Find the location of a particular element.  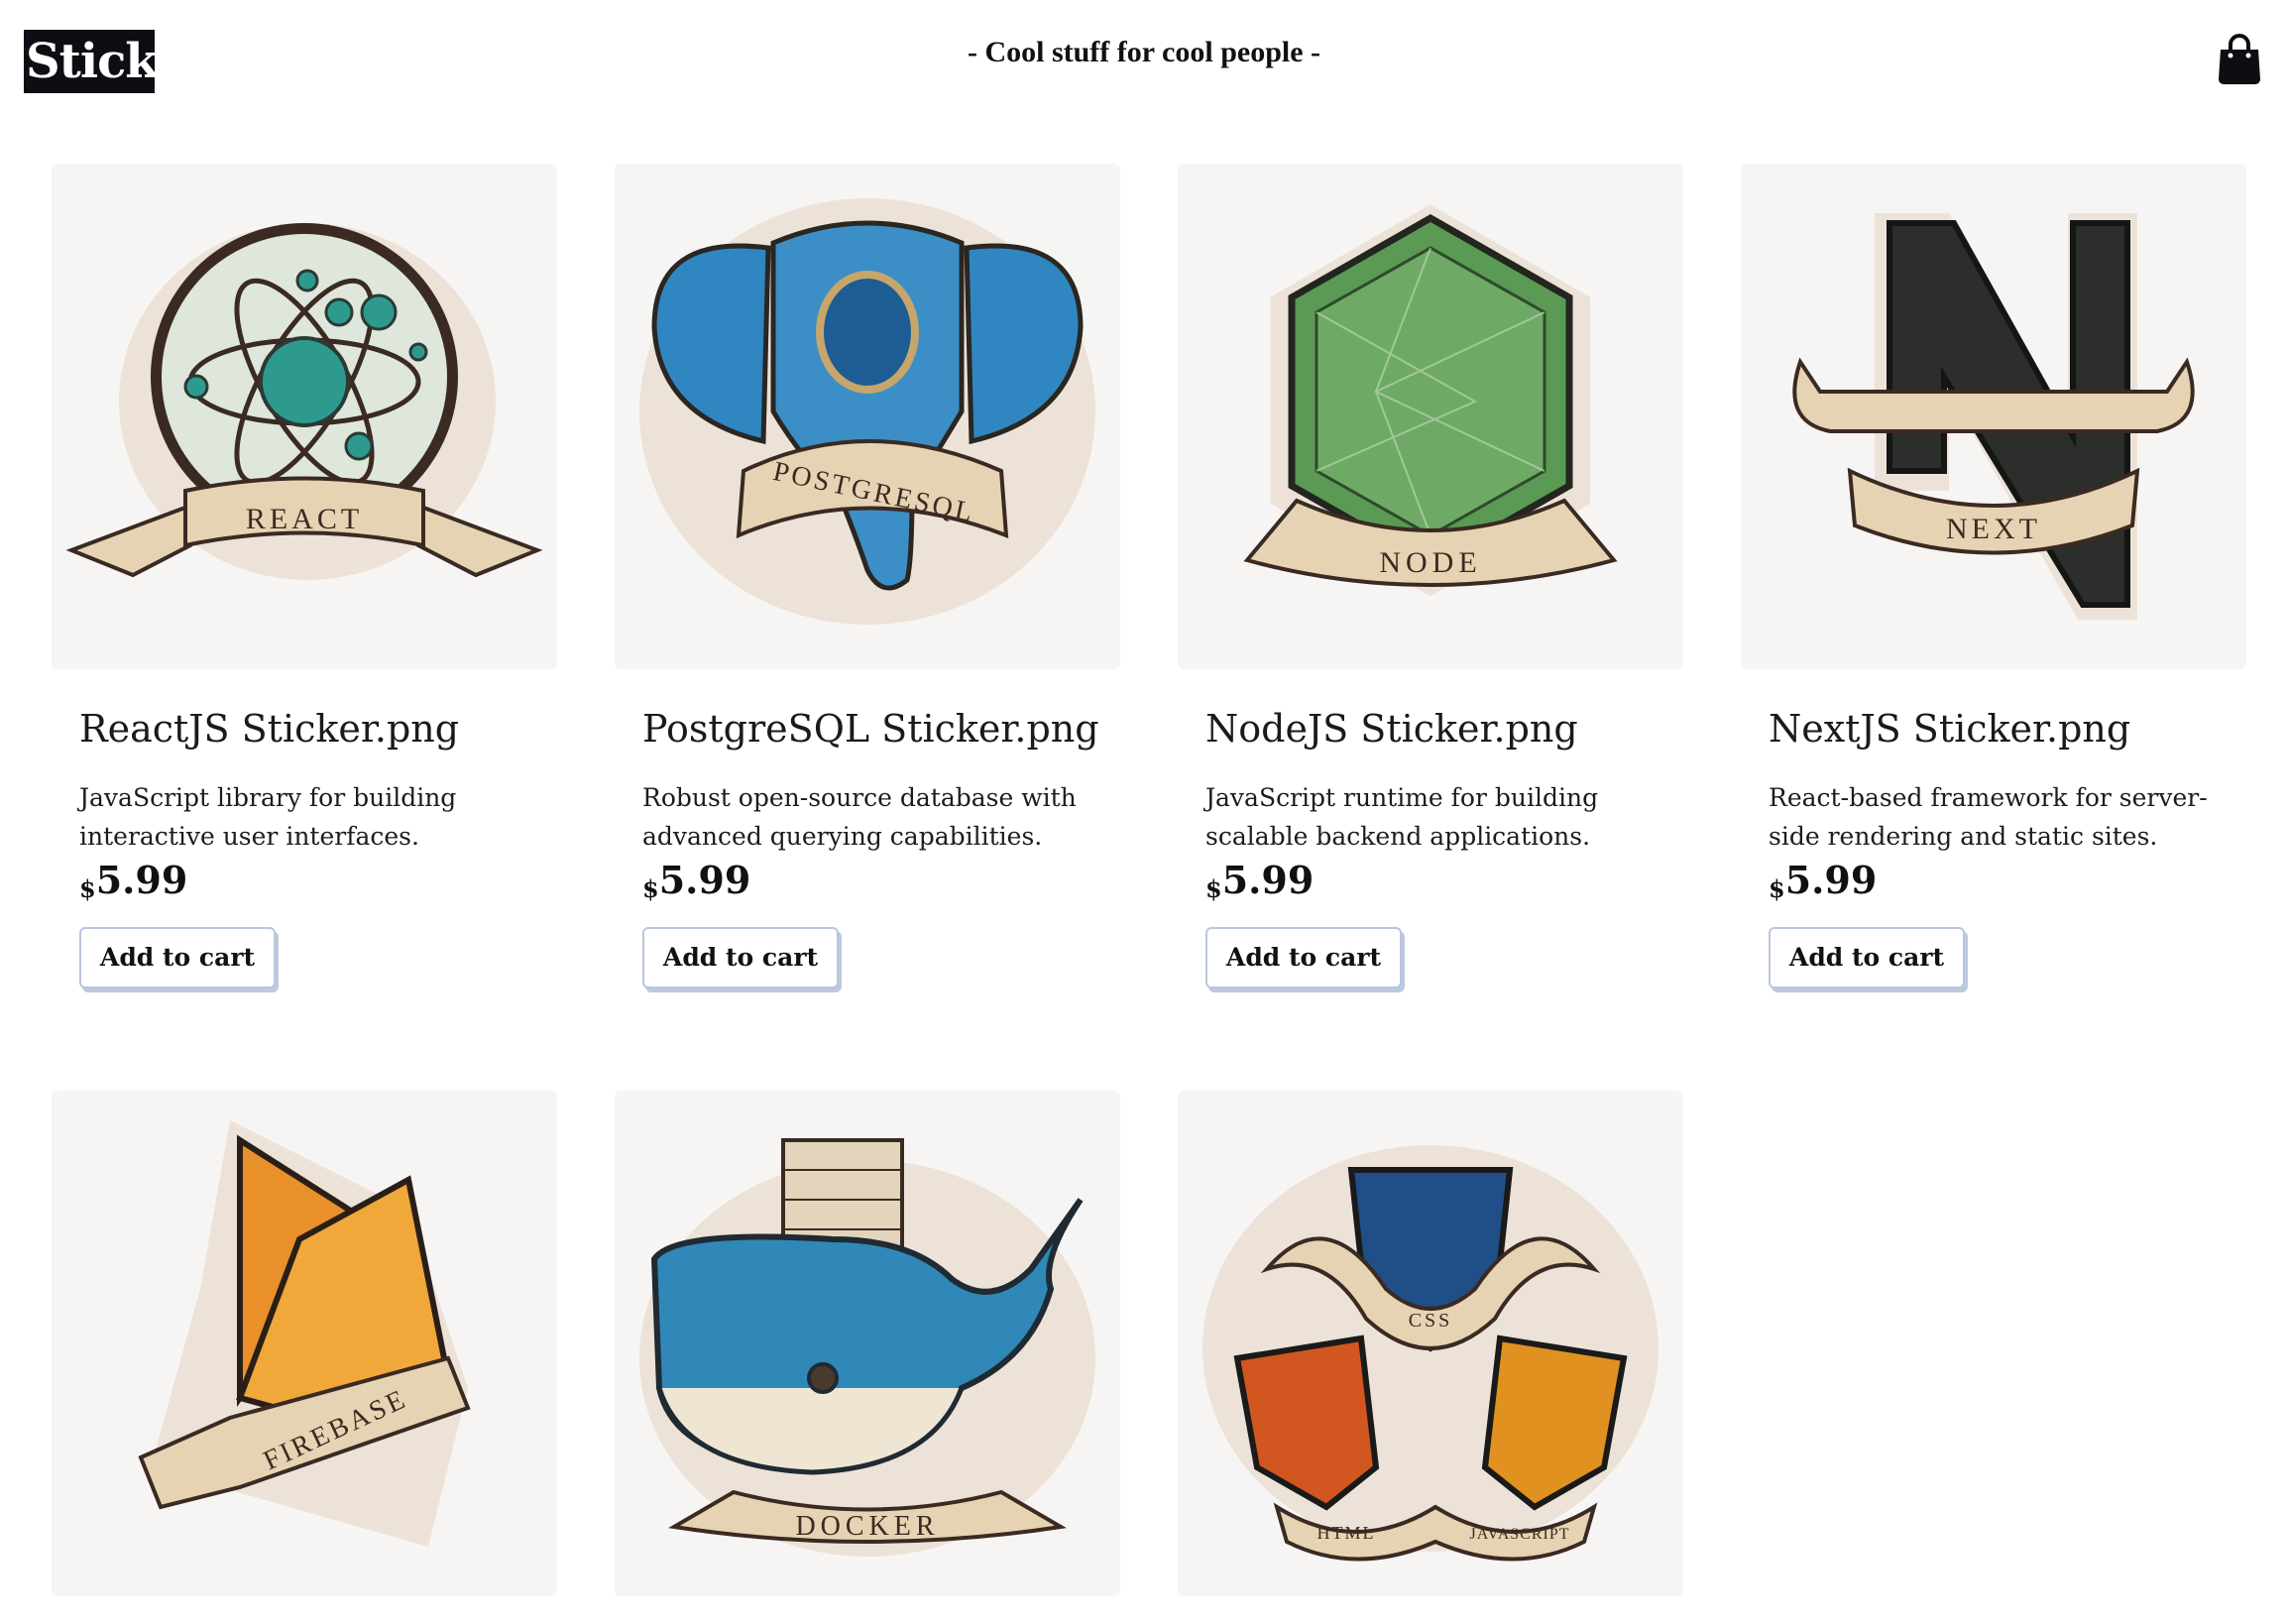

node-sticker-label: NODE is located at coordinates (1430, 562).